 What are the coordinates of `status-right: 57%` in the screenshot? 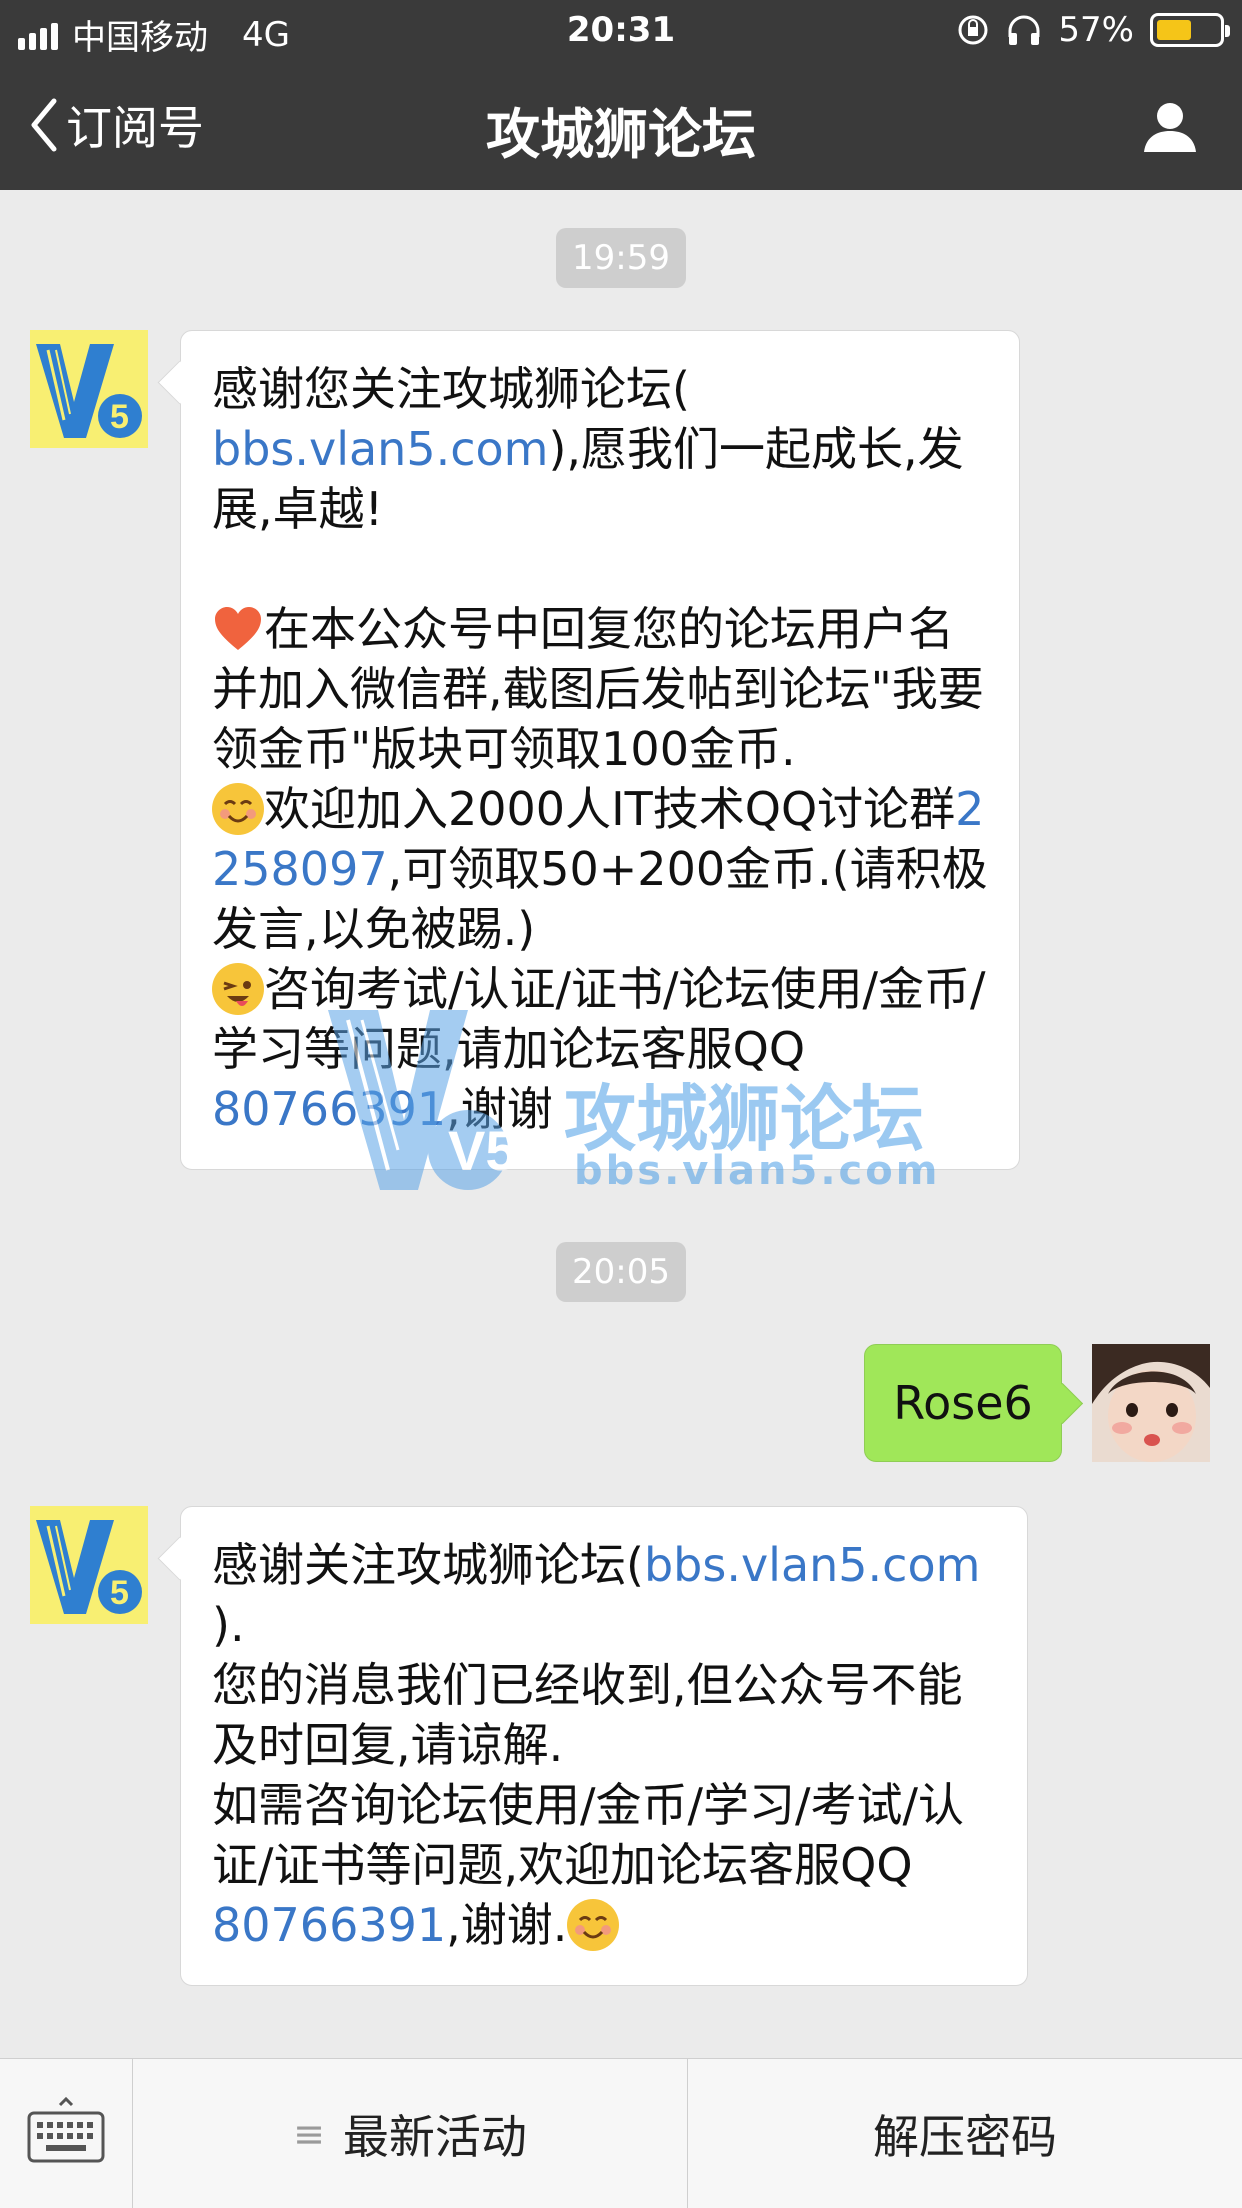 It's located at (1093, 30).